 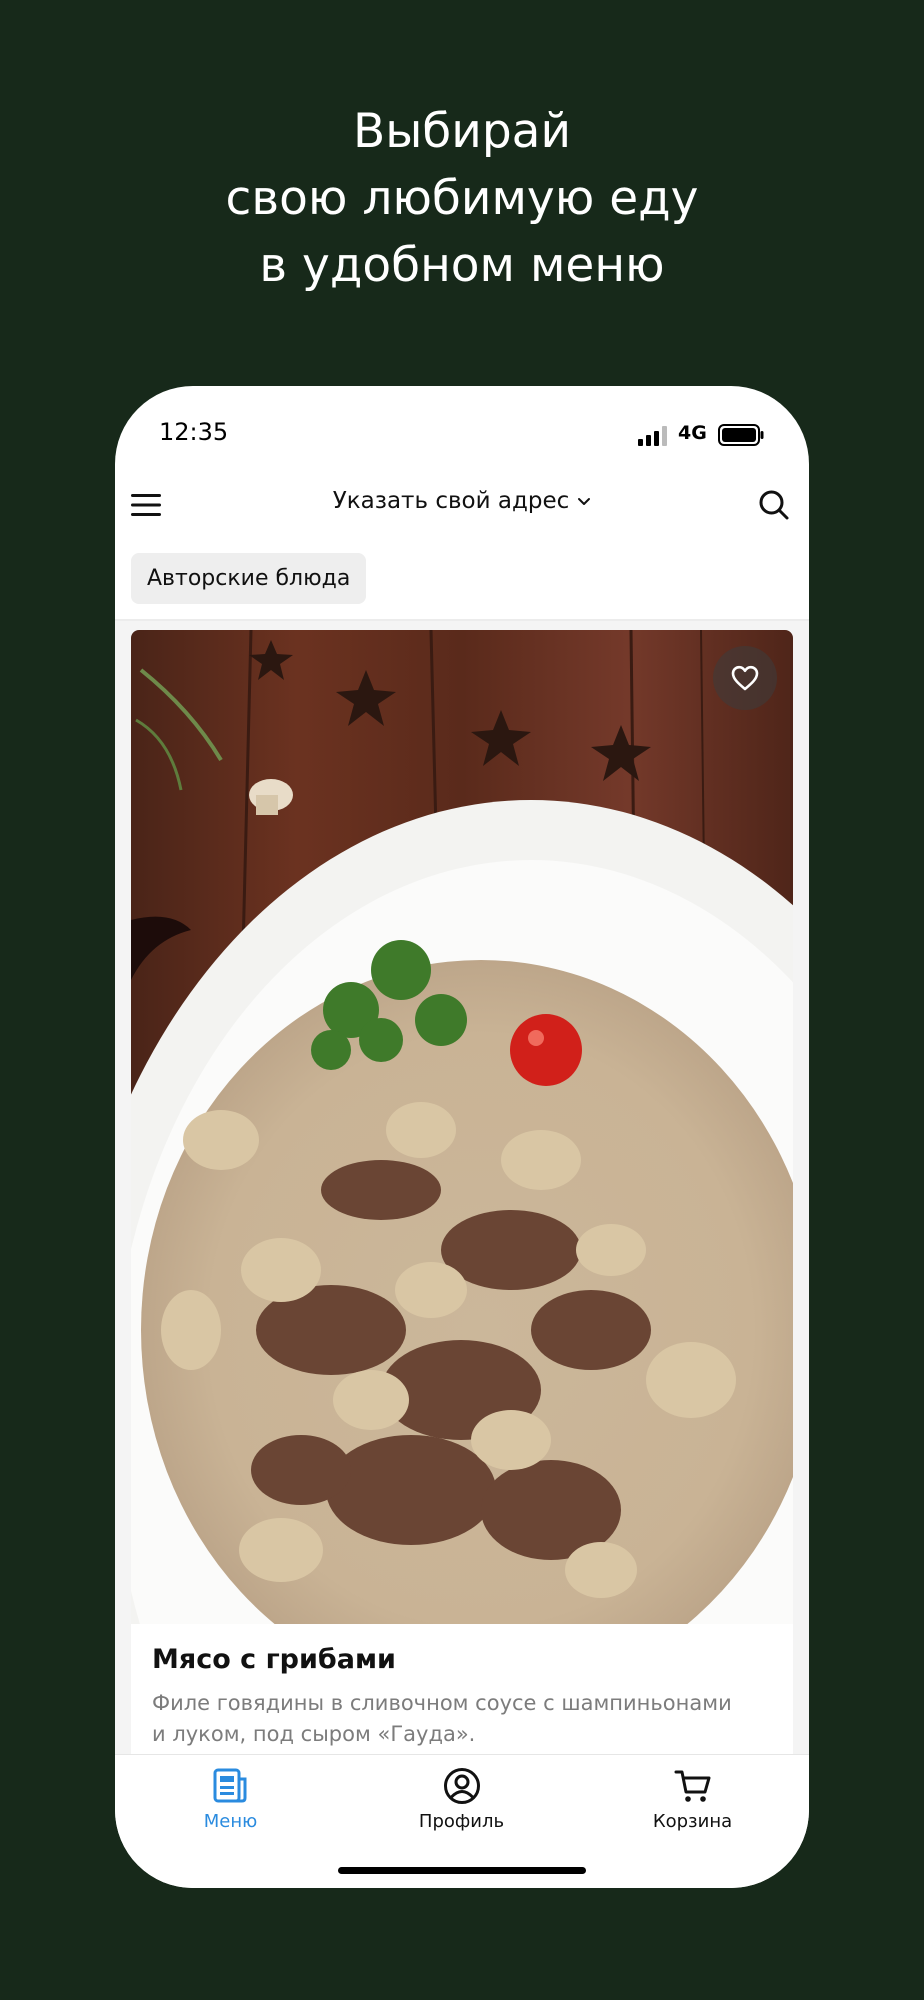 What do you see at coordinates (462, 1870) in the screenshot?
I see `home-indicator` at bounding box center [462, 1870].